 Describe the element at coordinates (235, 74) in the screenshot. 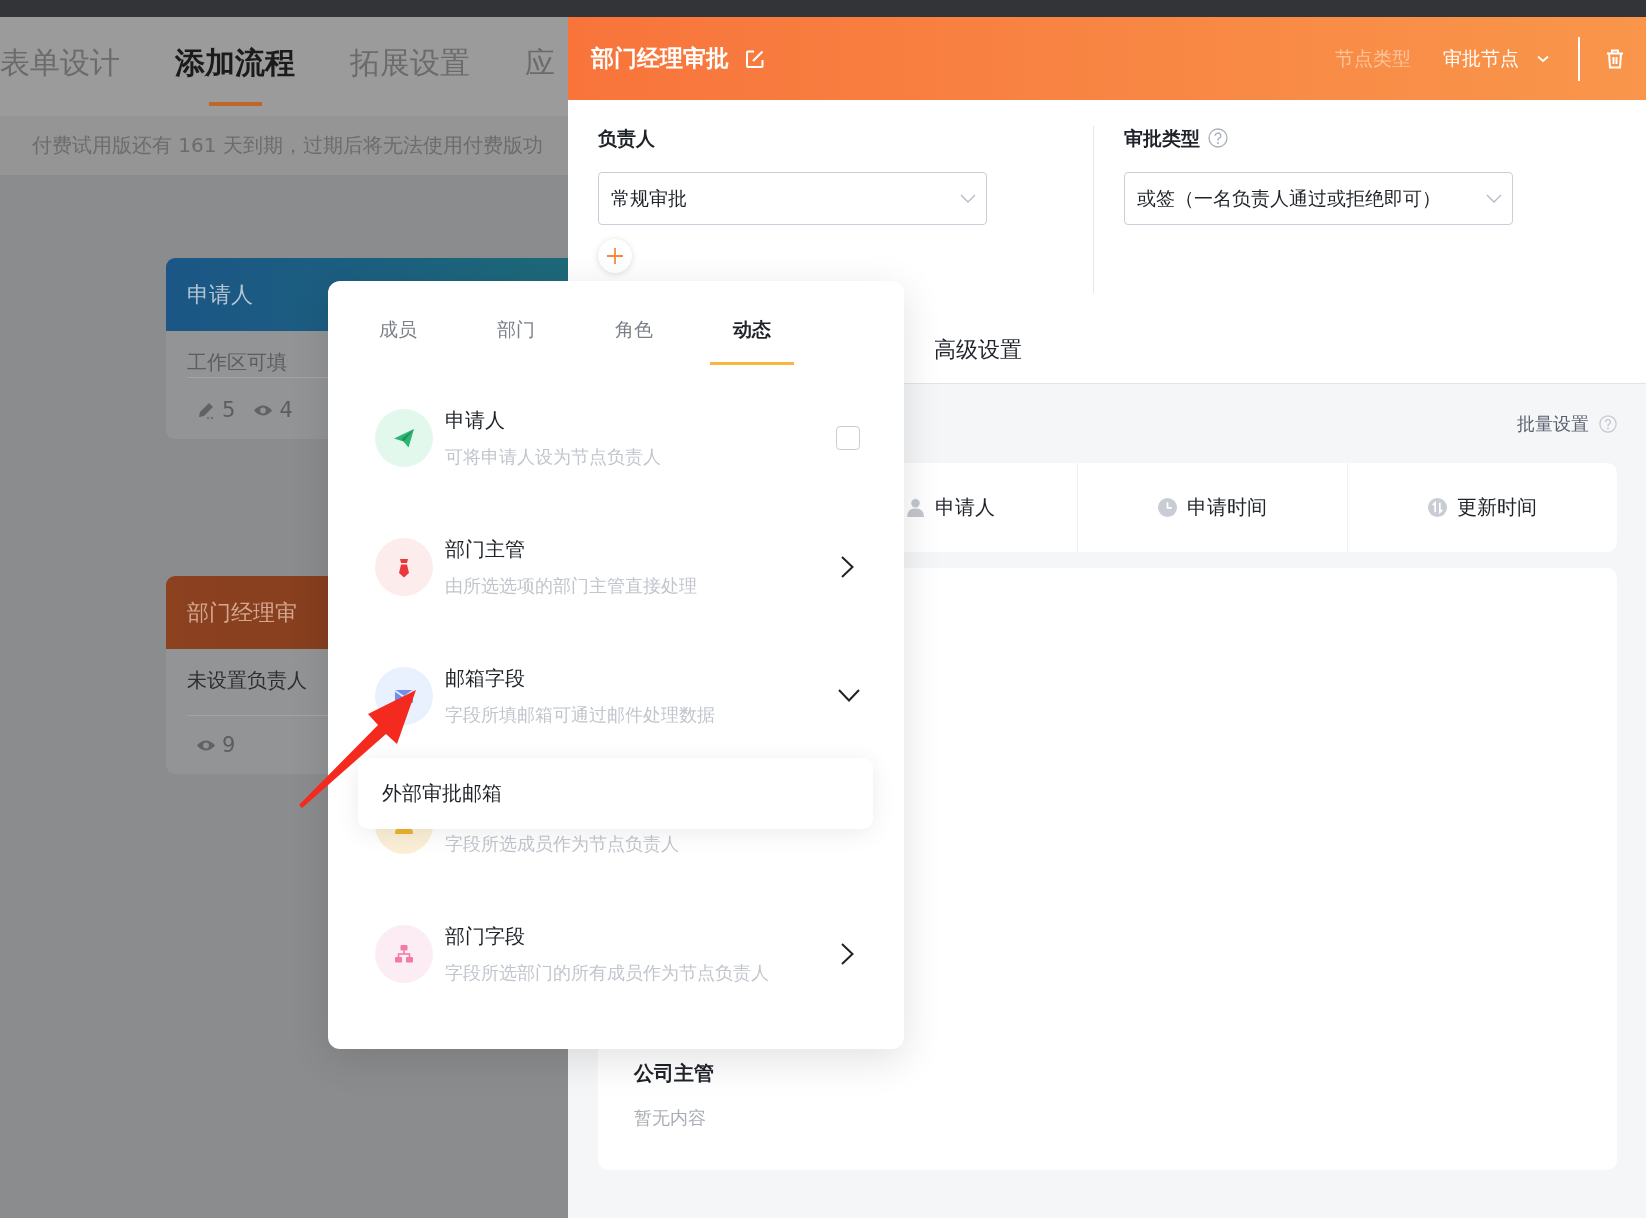

I see `page-tab: 添加流程` at that location.